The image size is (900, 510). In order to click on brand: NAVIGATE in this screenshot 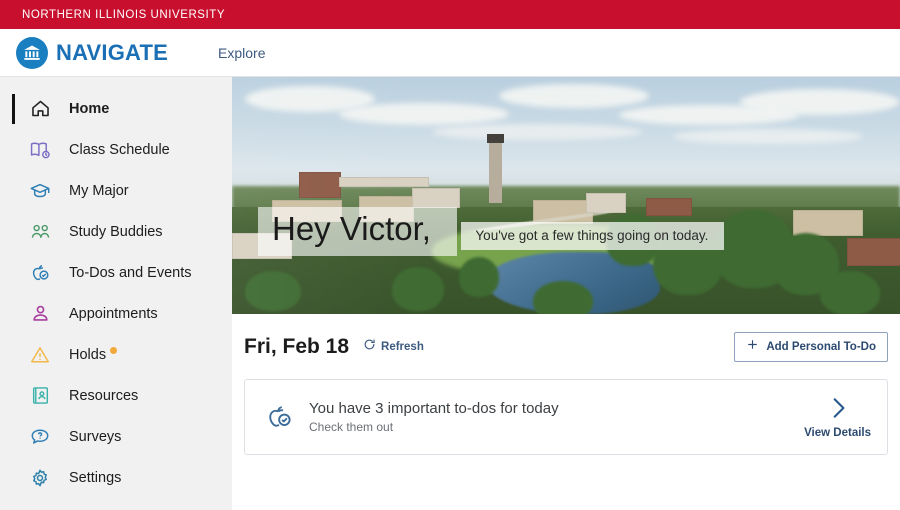, I will do `click(92, 52)`.